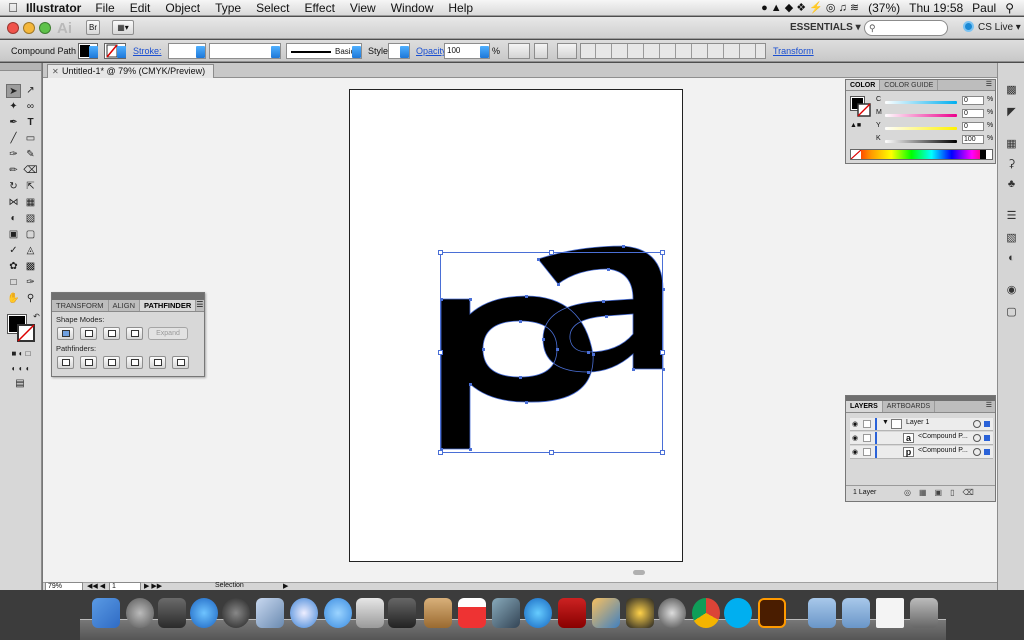  Describe the element at coordinates (123, 27) in the screenshot. I see `arrange-documents-button: ▦▾` at that location.